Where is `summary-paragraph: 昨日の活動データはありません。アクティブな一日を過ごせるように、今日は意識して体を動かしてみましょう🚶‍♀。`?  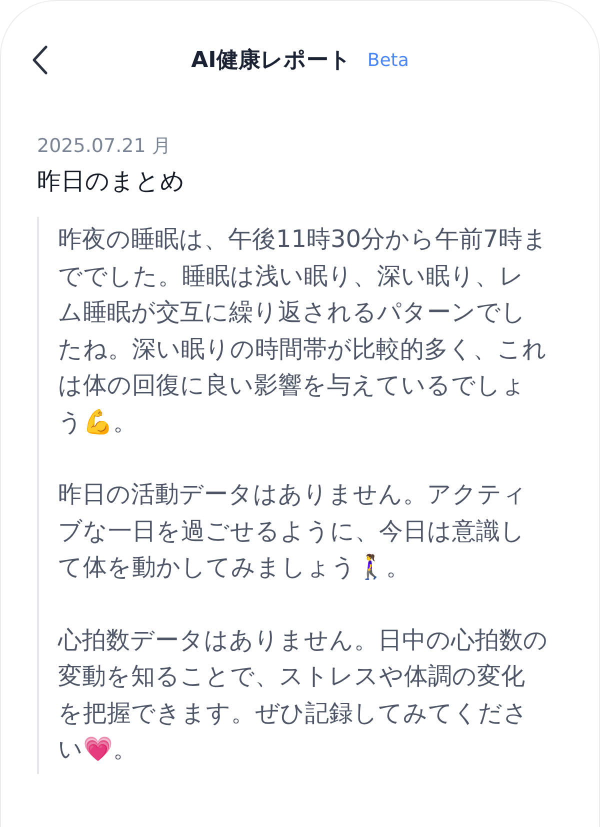 summary-paragraph: 昨日の活動データはありません。アクティブな一日を過ごせるように、今日は意識して体を動かしてみましょう🚶‍♀。 is located at coordinates (293, 531).